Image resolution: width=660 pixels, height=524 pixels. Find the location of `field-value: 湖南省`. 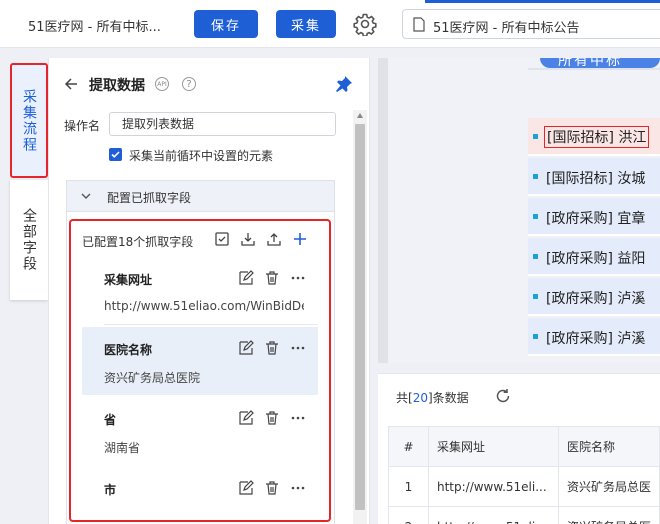

field-value: 湖南省 is located at coordinates (122, 448).